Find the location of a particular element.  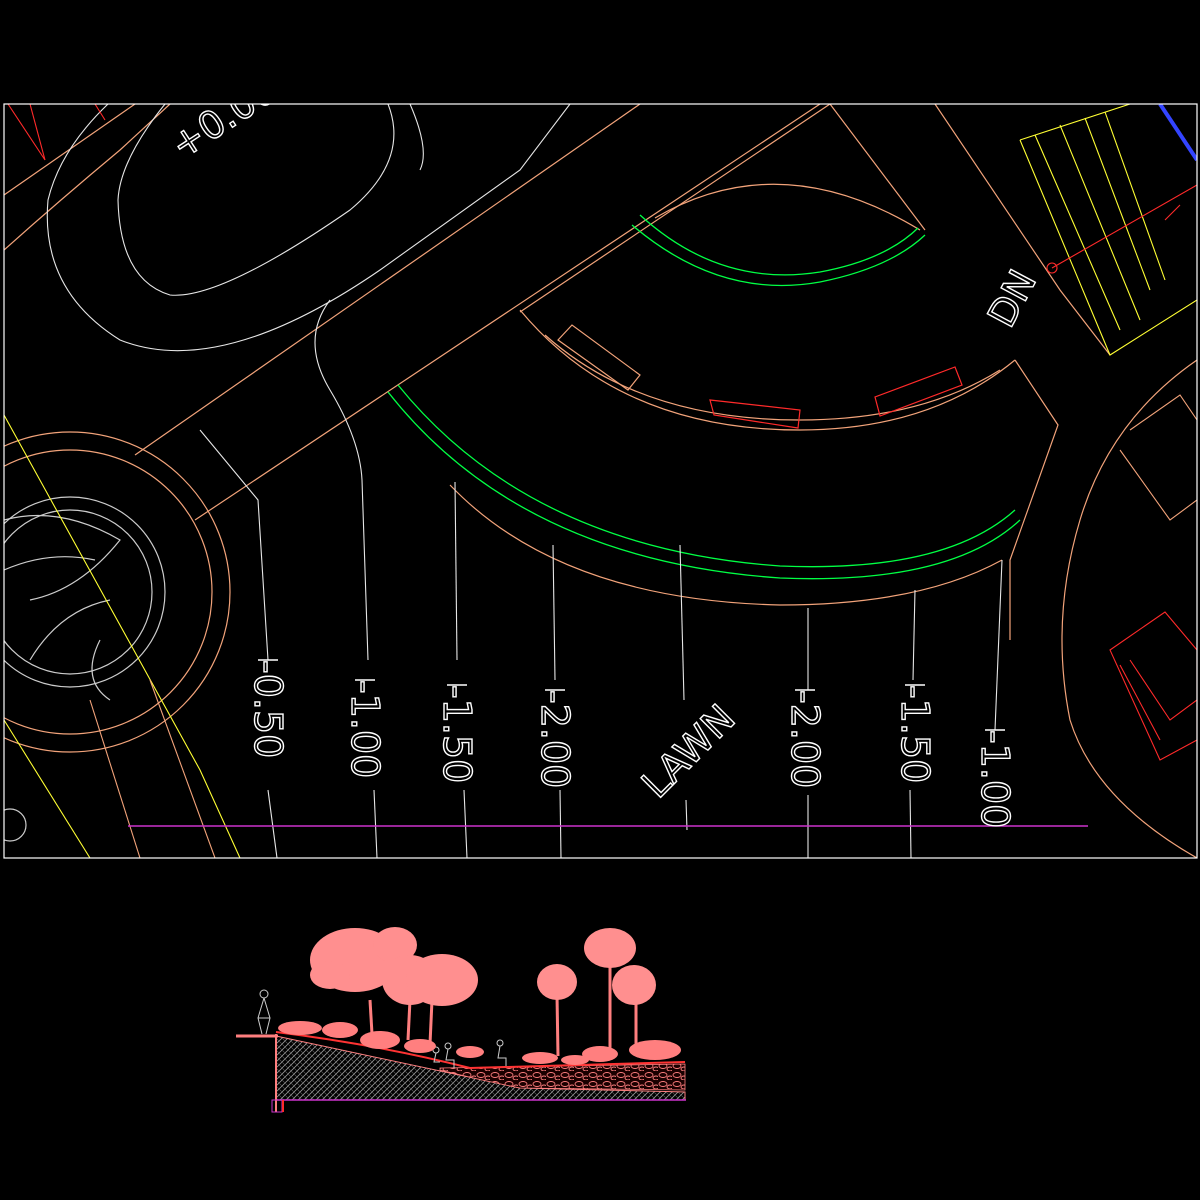

stairs-direction-label: DN is located at coordinates (1012, 299).